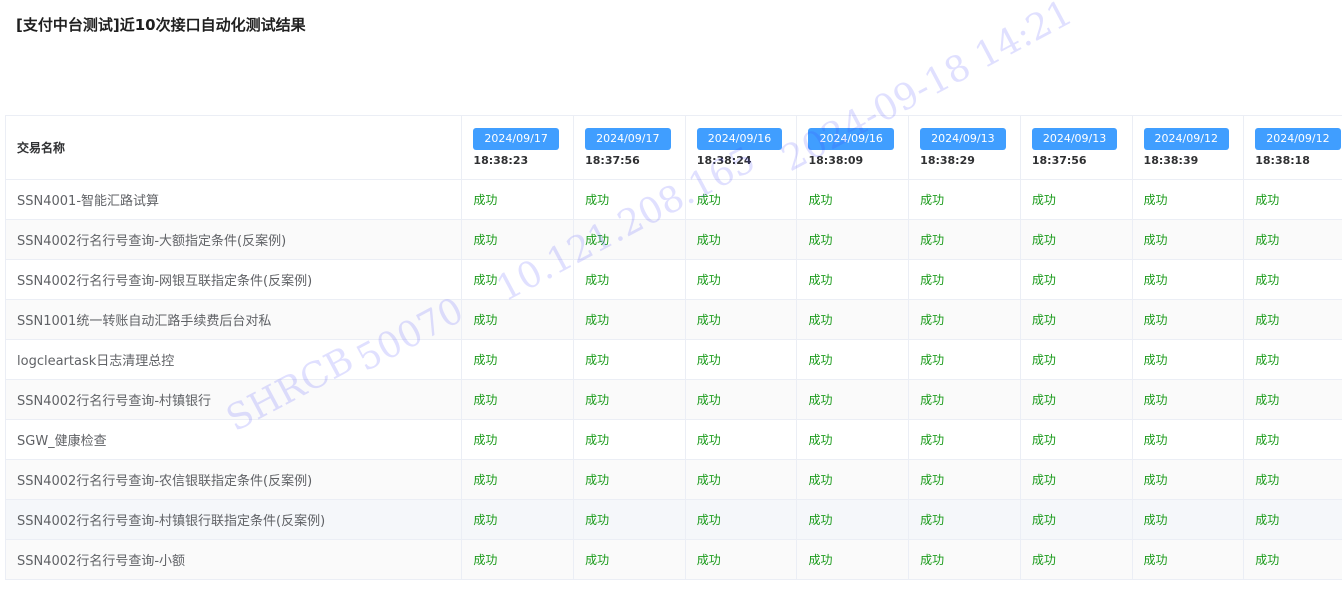 The width and height of the screenshot is (1342, 589). What do you see at coordinates (501, 160) in the screenshot?
I see `run-time: 18:38:23` at bounding box center [501, 160].